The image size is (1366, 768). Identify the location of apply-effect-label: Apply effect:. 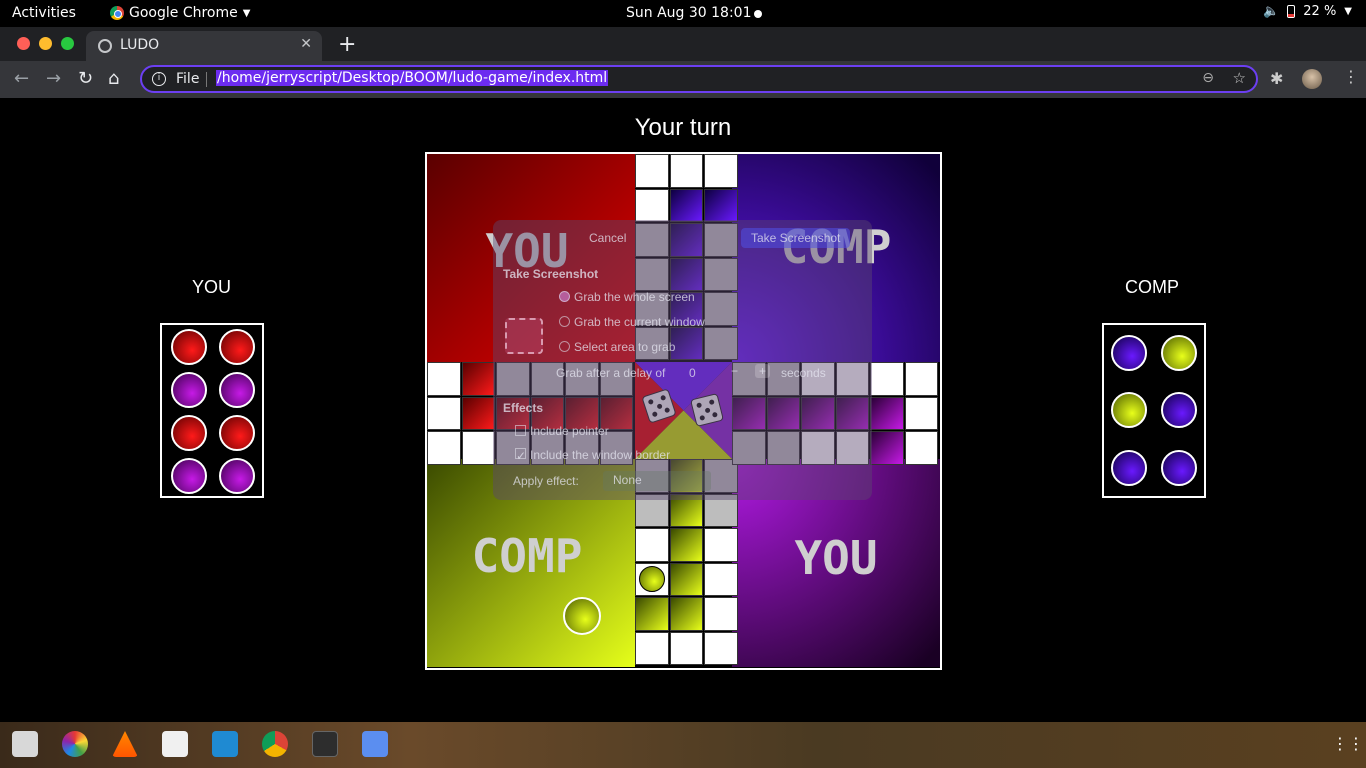
(546, 481).